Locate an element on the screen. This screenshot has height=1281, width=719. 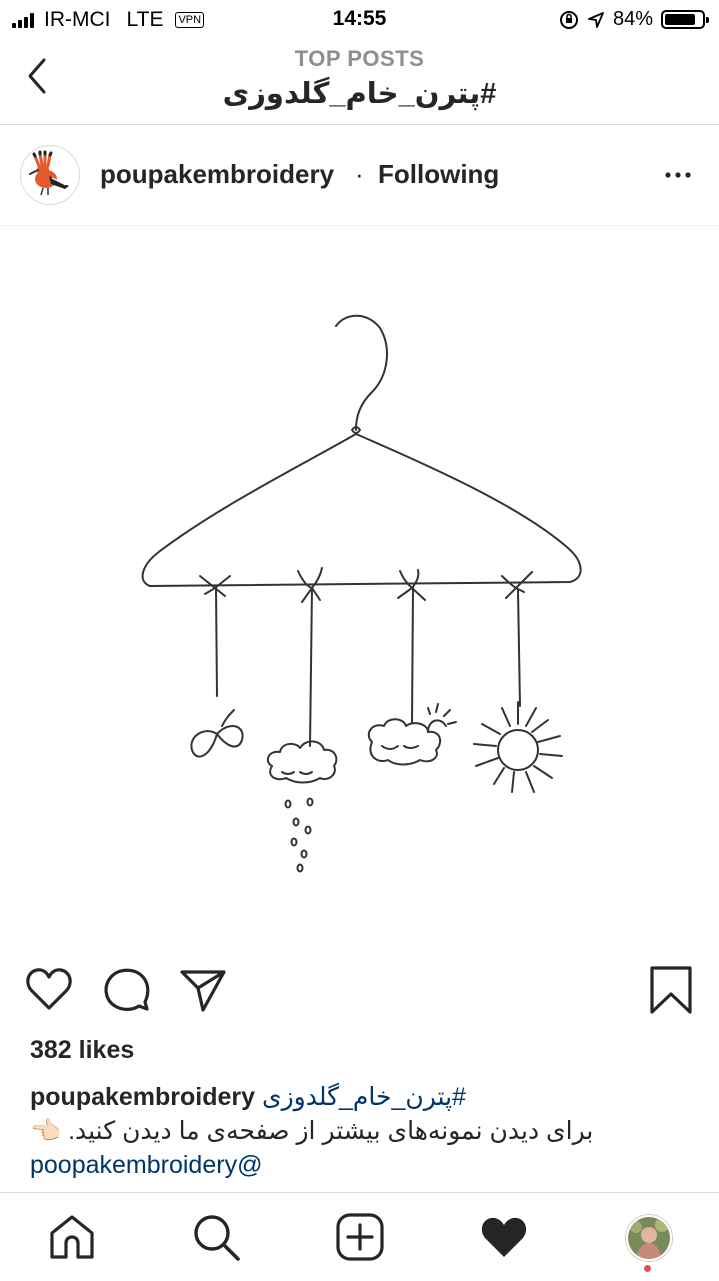
battery-fill is located at coordinates (680, 19).